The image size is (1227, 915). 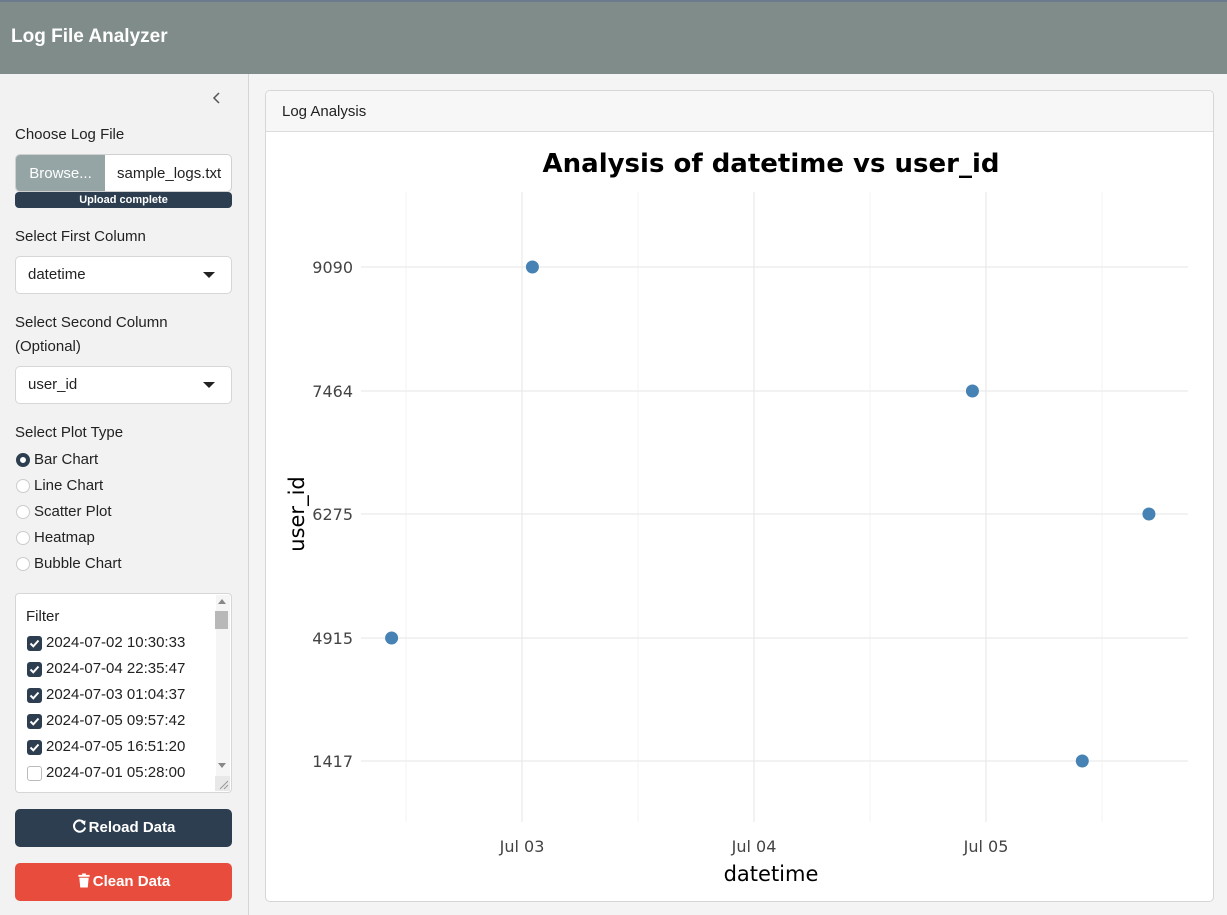 What do you see at coordinates (771, 164) in the screenshot?
I see `chart-title: Analysis of datetime vs user_id` at bounding box center [771, 164].